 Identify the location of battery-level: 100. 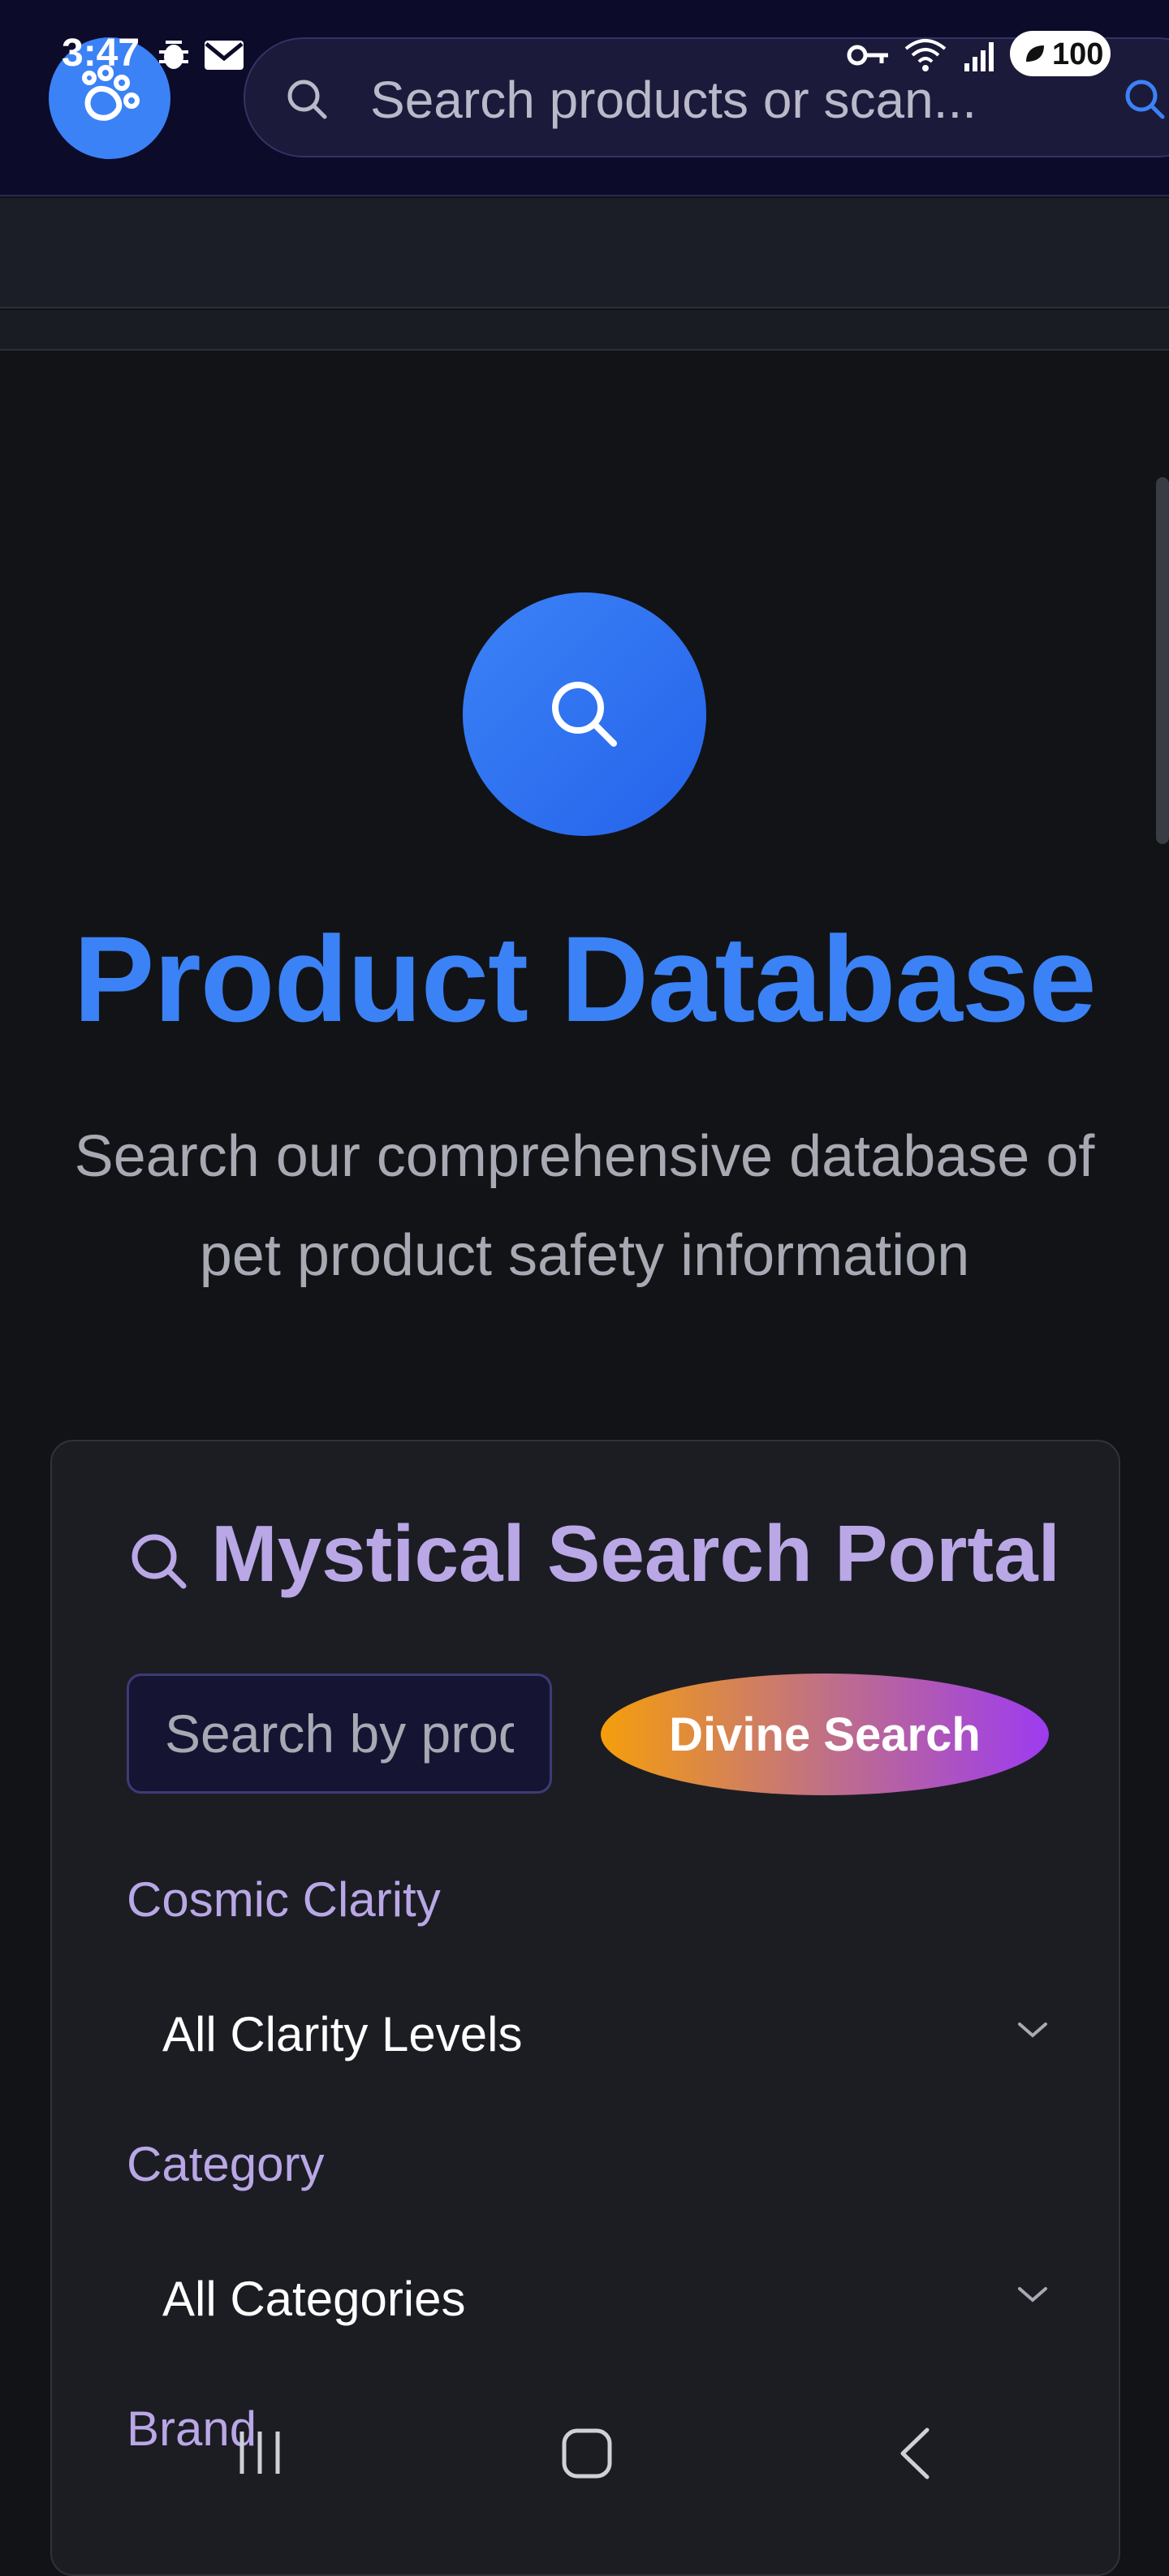
(1078, 54).